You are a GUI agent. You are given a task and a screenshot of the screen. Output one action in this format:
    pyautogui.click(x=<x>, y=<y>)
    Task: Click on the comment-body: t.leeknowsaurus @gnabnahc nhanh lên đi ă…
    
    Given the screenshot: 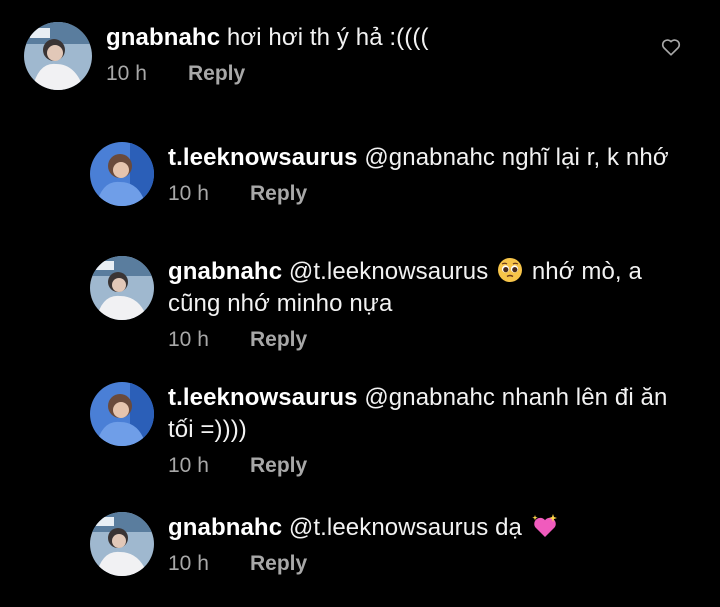 What is the action you would take?
    pyautogui.click(x=417, y=430)
    